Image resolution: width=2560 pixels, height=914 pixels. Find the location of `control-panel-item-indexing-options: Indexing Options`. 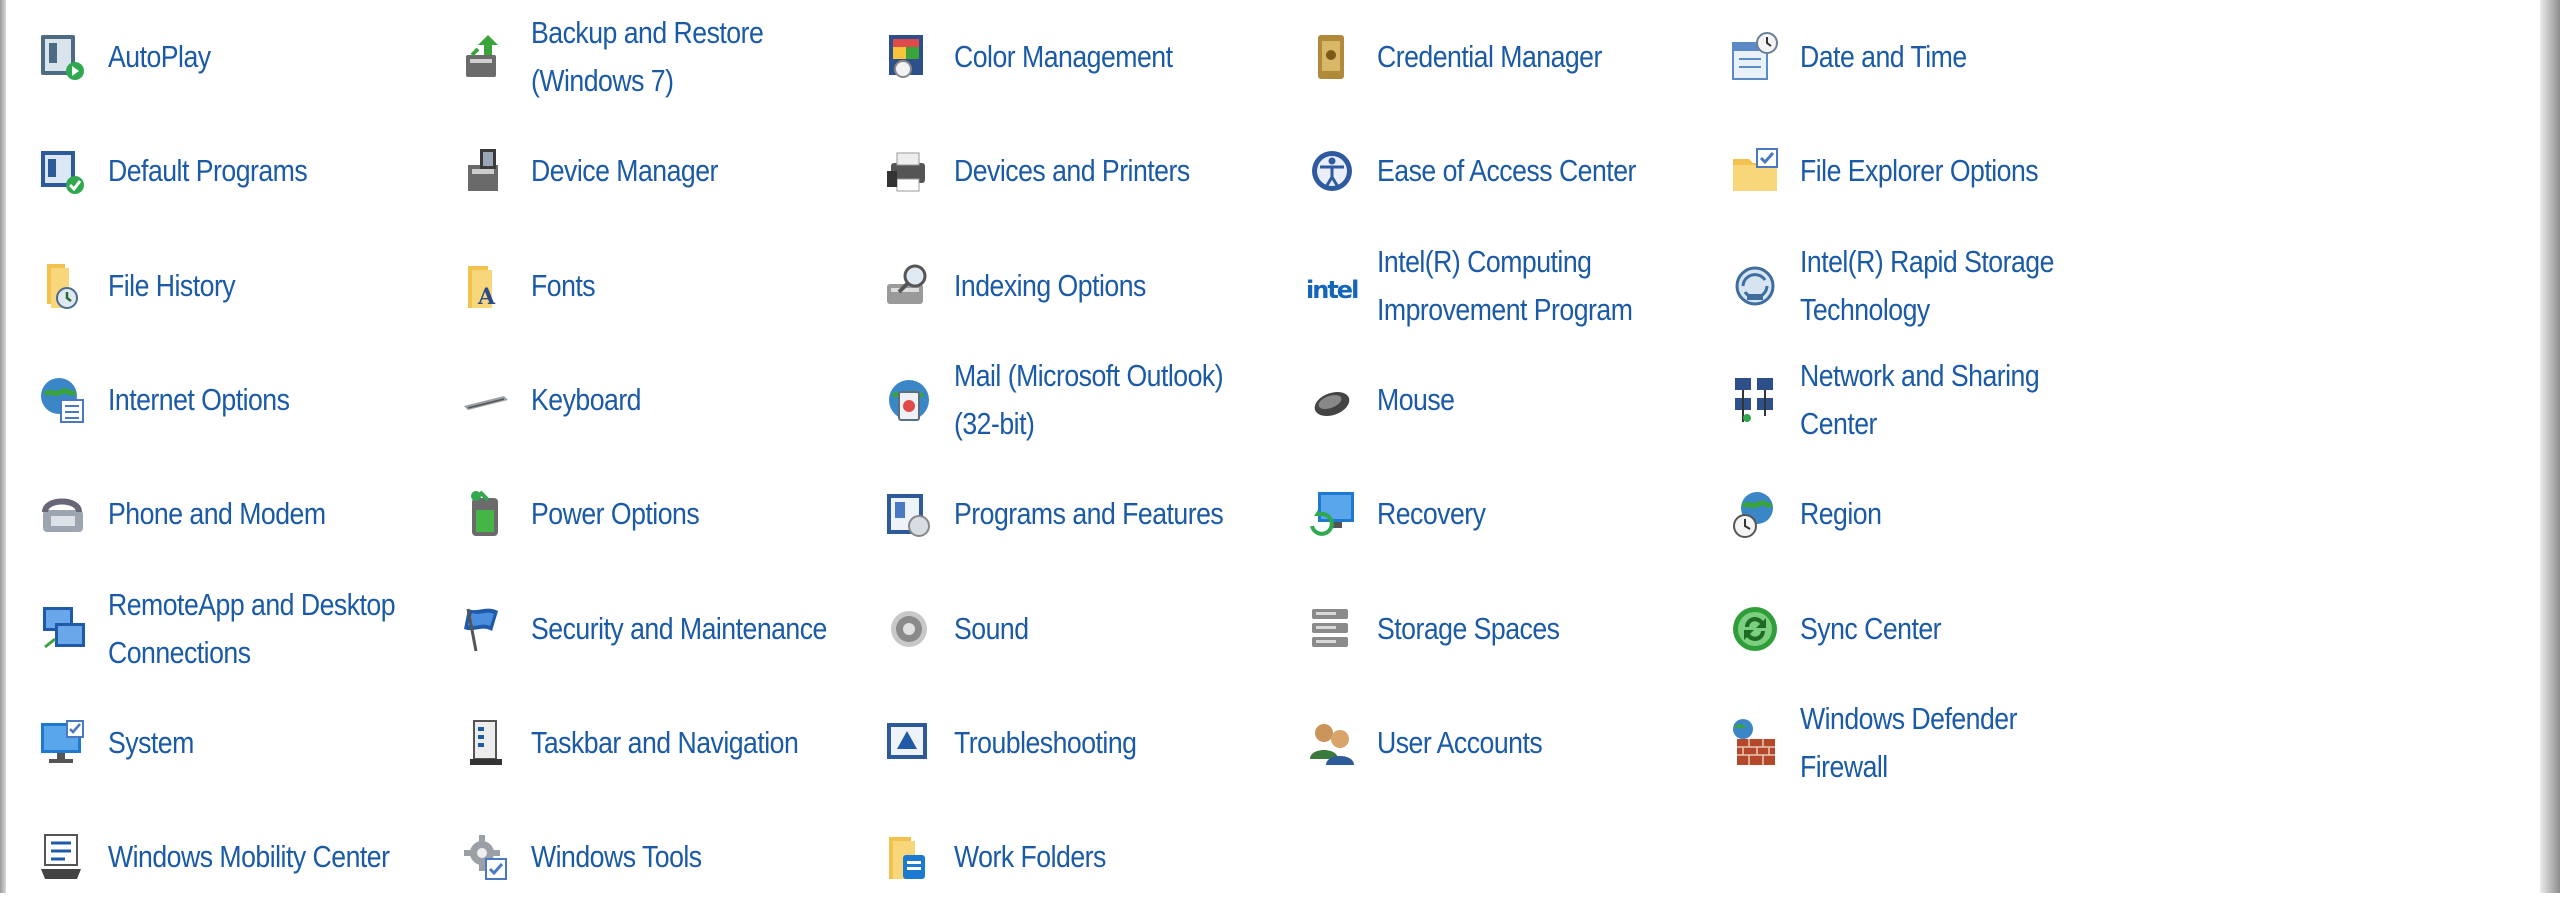

control-panel-item-indexing-options: Indexing Options is located at coordinates (1089, 286).